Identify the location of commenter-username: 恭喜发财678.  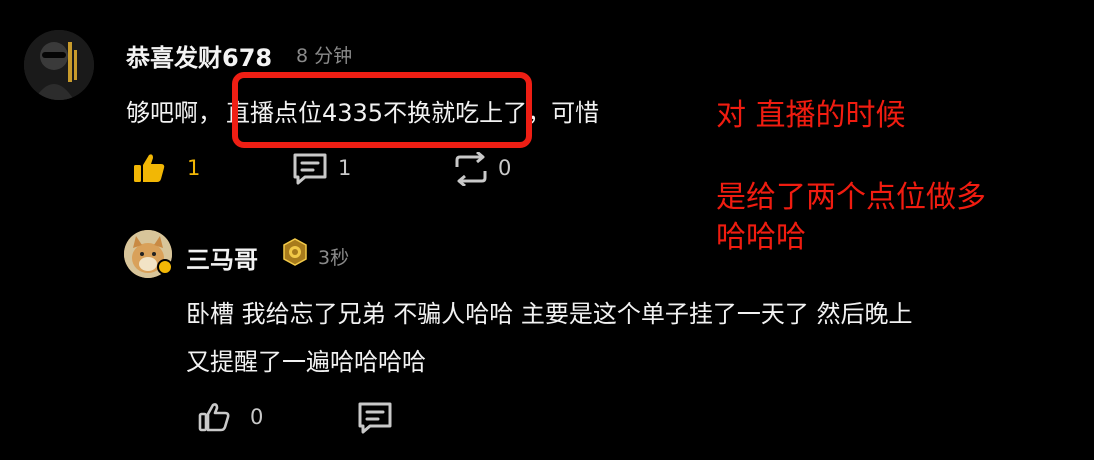
(199, 55).